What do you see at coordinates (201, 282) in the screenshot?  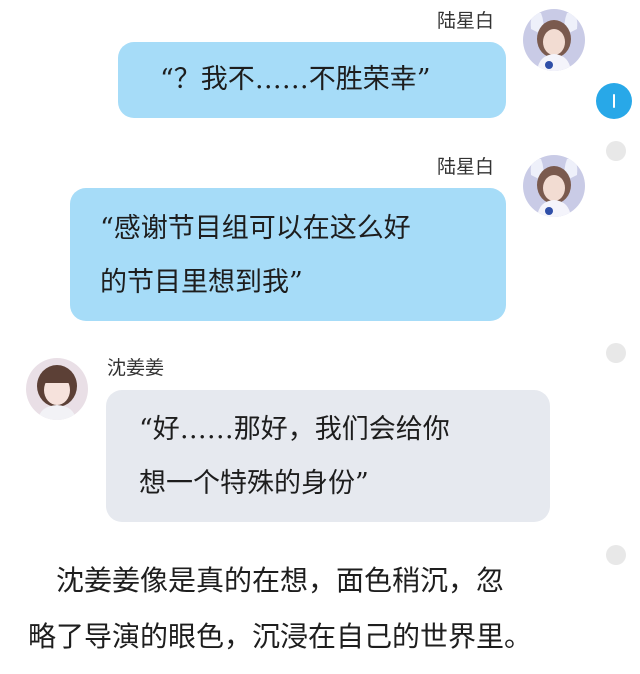 I see `message-line: 的节目里想到我”` at bounding box center [201, 282].